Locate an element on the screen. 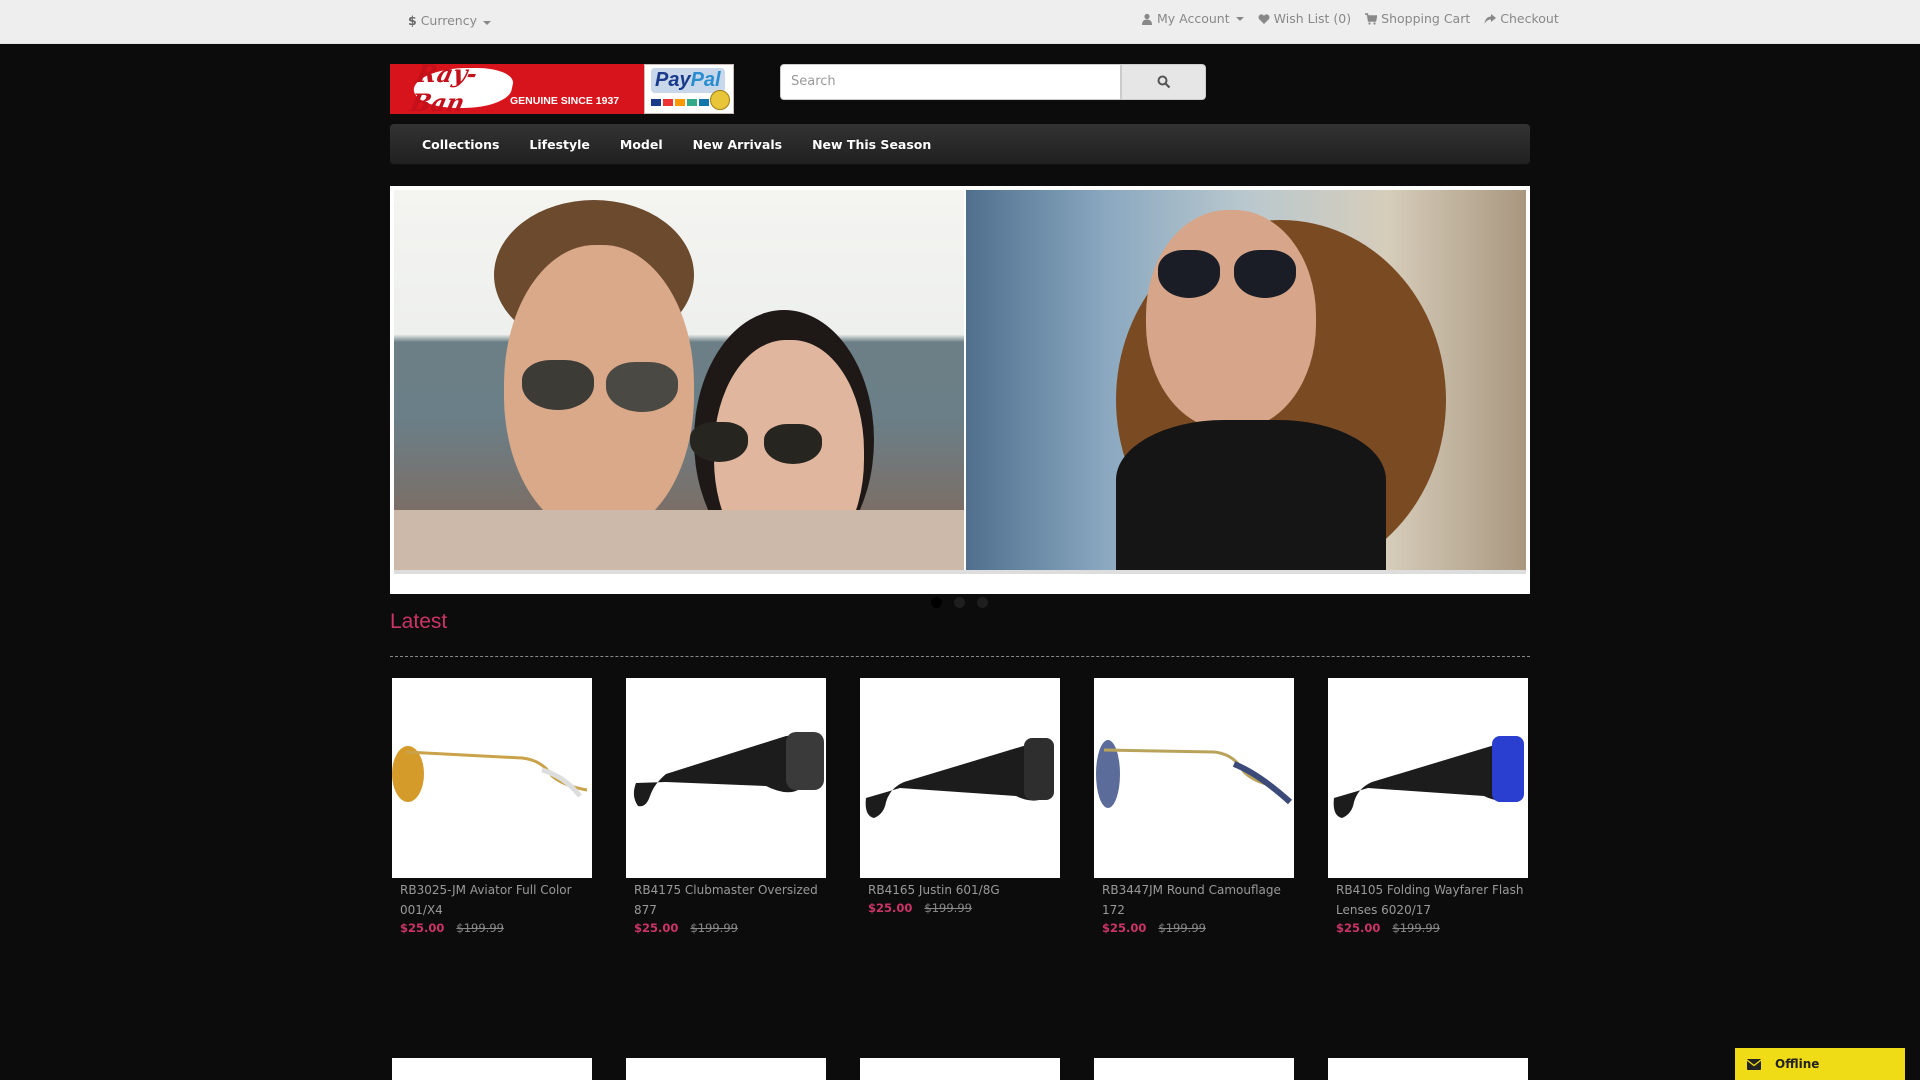 The width and height of the screenshot is (1920, 1080). chat-status-label: Offline is located at coordinates (1797, 1064).